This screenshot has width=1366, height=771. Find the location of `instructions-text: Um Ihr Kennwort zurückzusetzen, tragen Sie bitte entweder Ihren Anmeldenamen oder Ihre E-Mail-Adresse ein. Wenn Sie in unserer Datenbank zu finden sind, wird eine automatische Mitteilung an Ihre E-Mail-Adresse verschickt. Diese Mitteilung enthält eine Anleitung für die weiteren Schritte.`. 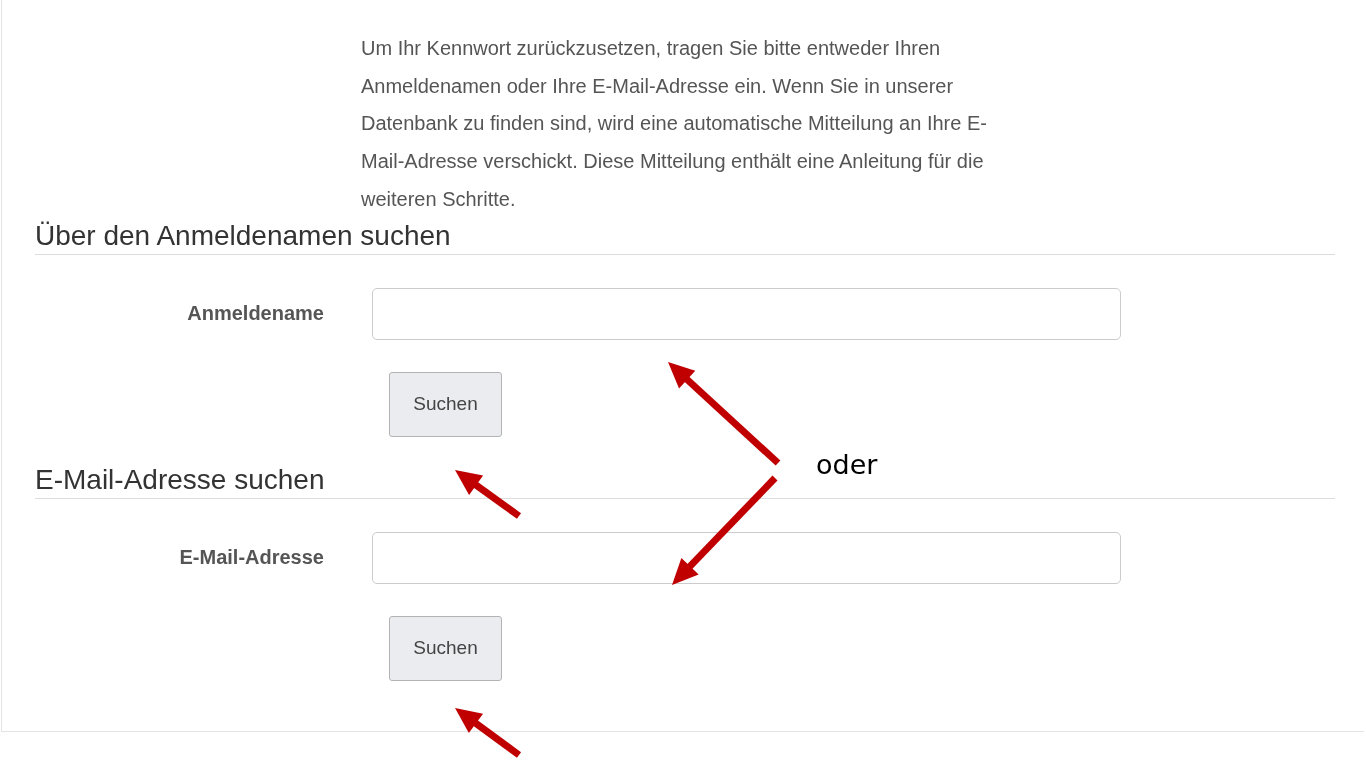

instructions-text: Um Ihr Kennwort zurückzusetzen, tragen Sie bitte entweder Ihren Anmeldenamen oder Ihre E-Mail-Adresse ein. Wenn Sie in unserer Datenbank zu finden sind, wird eine automatische Mitteilung an Ihre E-Mail-Adresse verschickt. Diese Mitteilung enthält eine Anleitung für die weiteren Schritte. is located at coordinates (674, 124).